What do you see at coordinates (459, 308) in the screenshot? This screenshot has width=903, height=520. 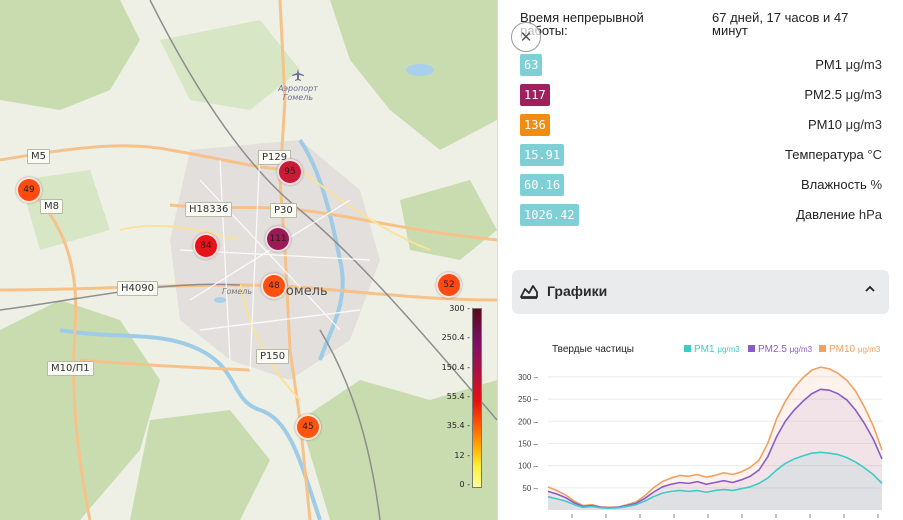 I see `legend-tick: 300 -` at bounding box center [459, 308].